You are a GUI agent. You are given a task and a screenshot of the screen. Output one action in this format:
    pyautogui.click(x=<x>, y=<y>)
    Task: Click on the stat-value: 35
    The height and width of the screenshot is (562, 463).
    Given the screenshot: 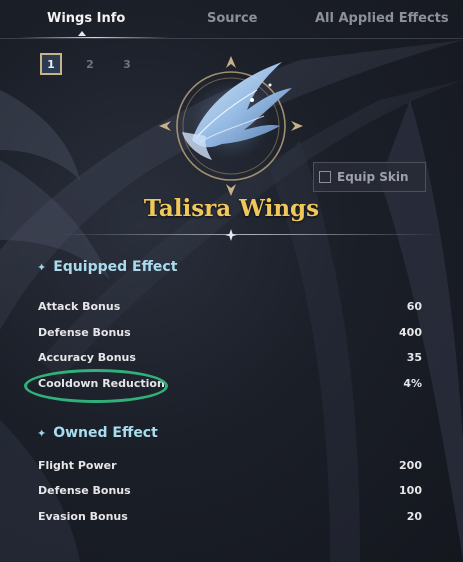 What is the action you would take?
    pyautogui.click(x=414, y=357)
    